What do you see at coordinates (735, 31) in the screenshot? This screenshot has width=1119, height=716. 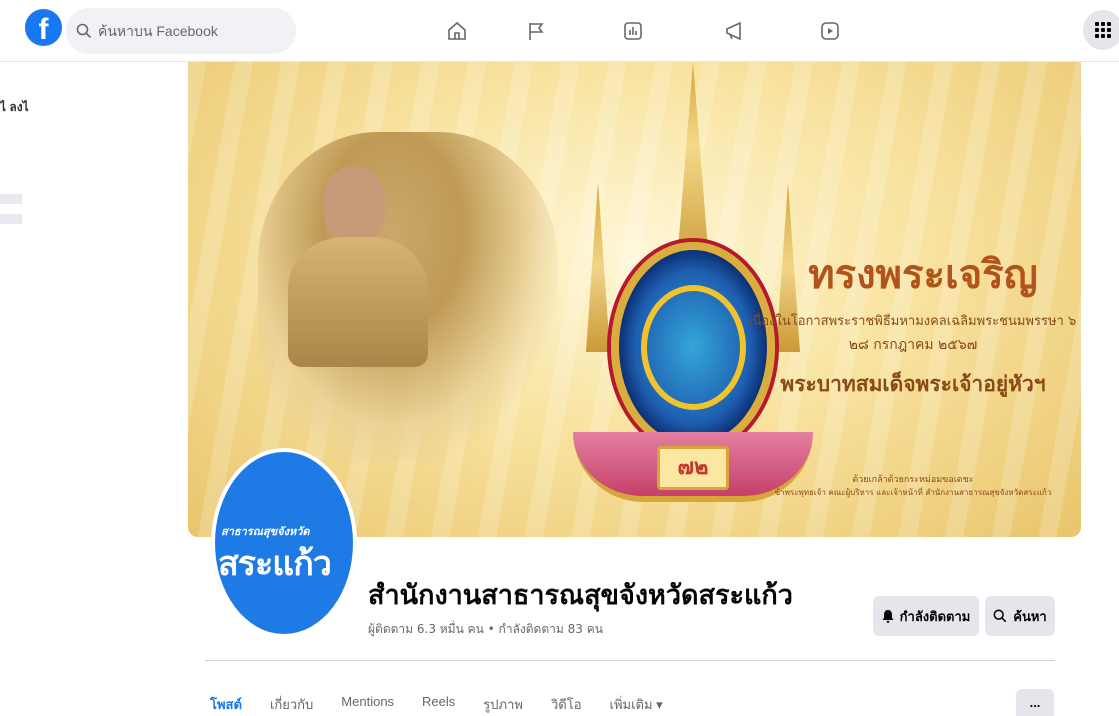 I see `megaphone-icon` at bounding box center [735, 31].